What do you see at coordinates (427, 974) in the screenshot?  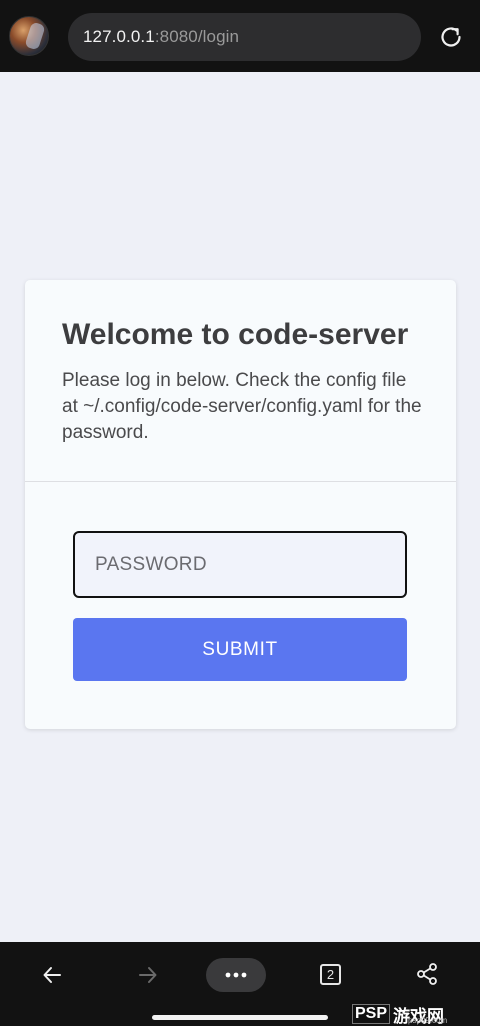 I see `share-icon` at bounding box center [427, 974].